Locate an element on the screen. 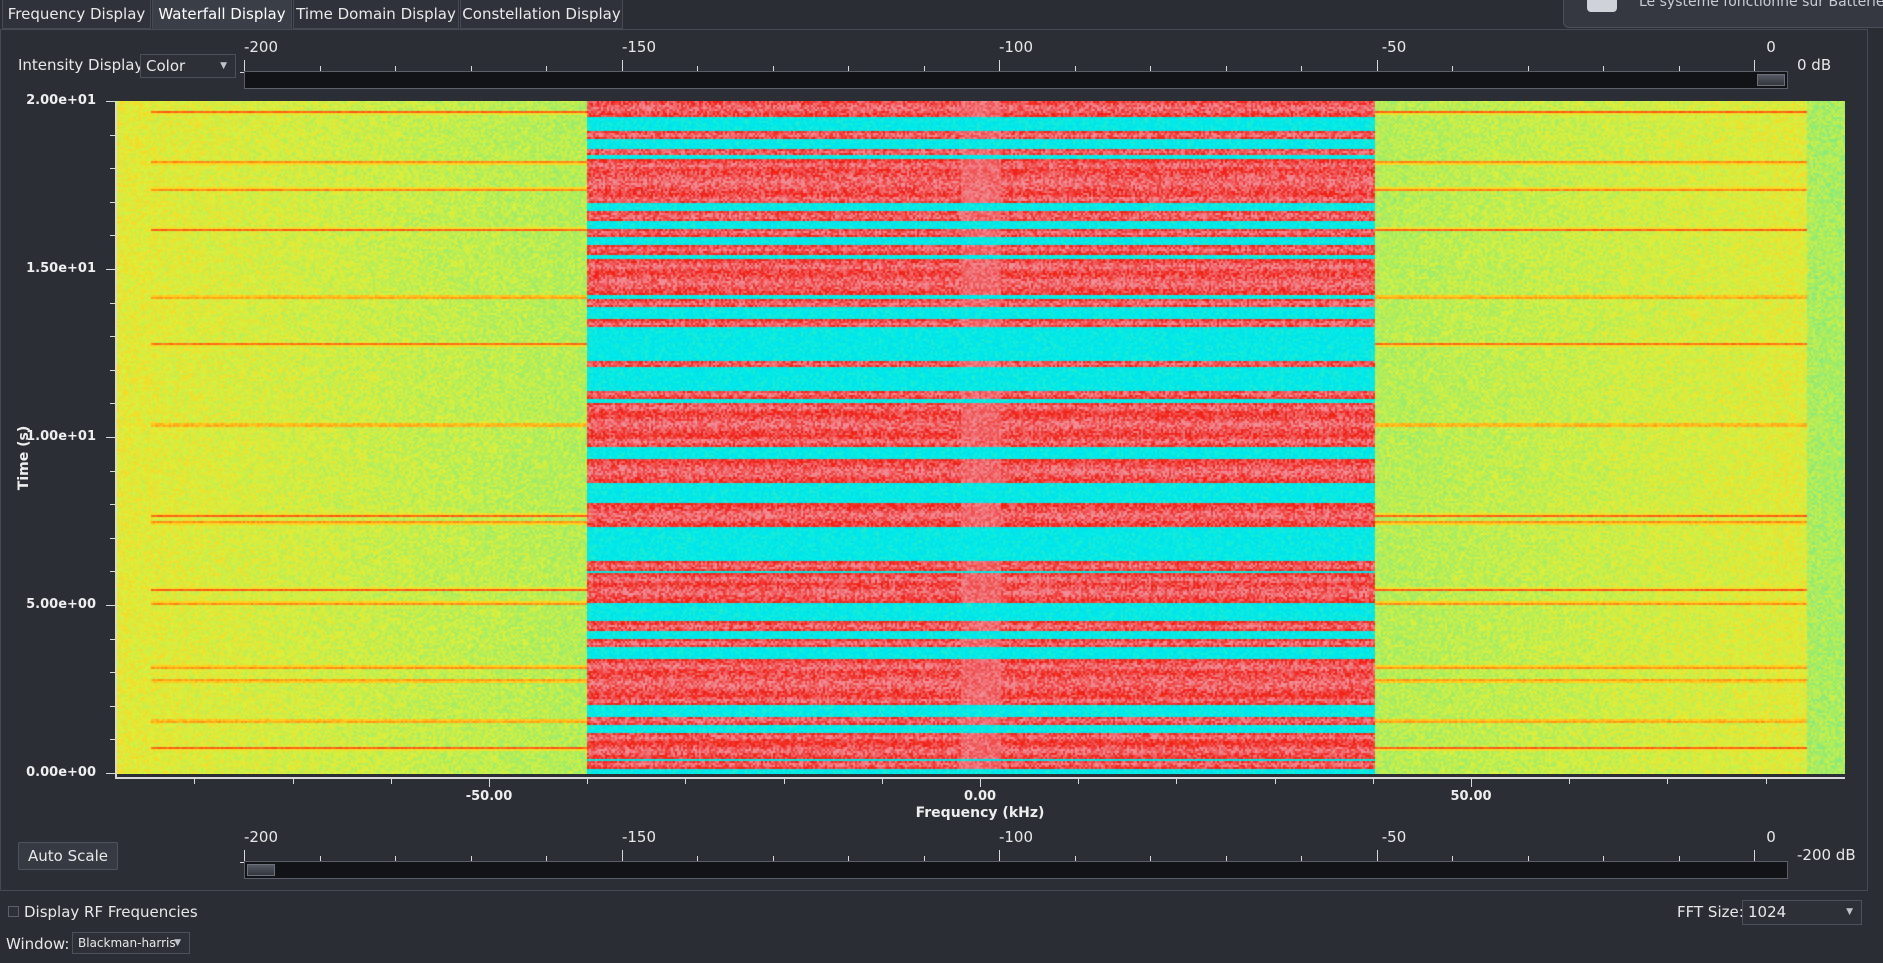  top-scale-tick-label: -200 is located at coordinates (261, 47).